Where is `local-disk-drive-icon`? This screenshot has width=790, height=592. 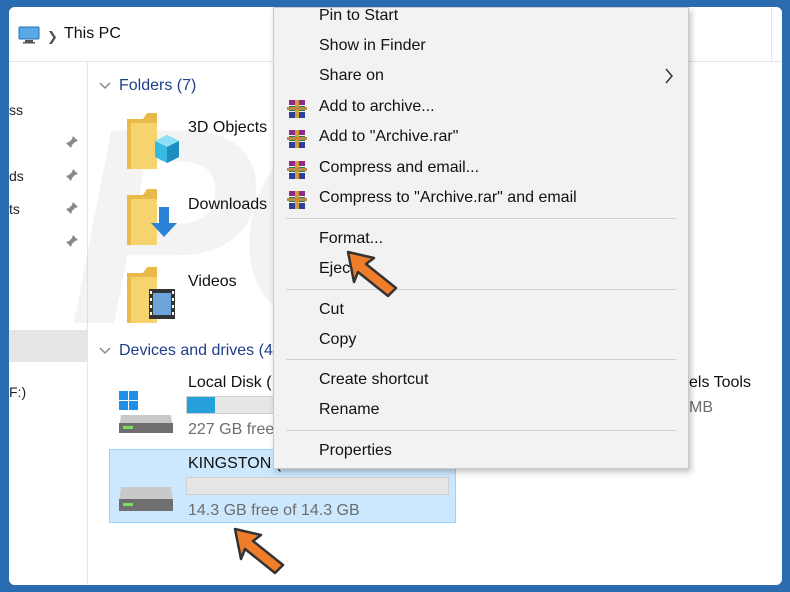
local-disk-drive-icon is located at coordinates (146, 412).